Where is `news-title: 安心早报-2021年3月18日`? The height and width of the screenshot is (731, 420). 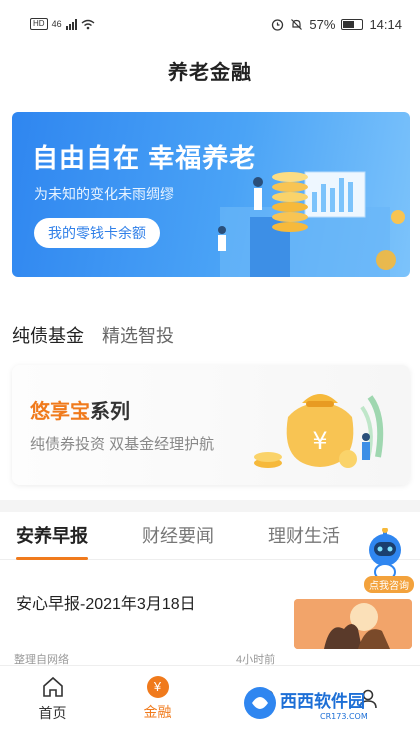 news-title: 安心早报-2021年3月18日 is located at coordinates (106, 602).